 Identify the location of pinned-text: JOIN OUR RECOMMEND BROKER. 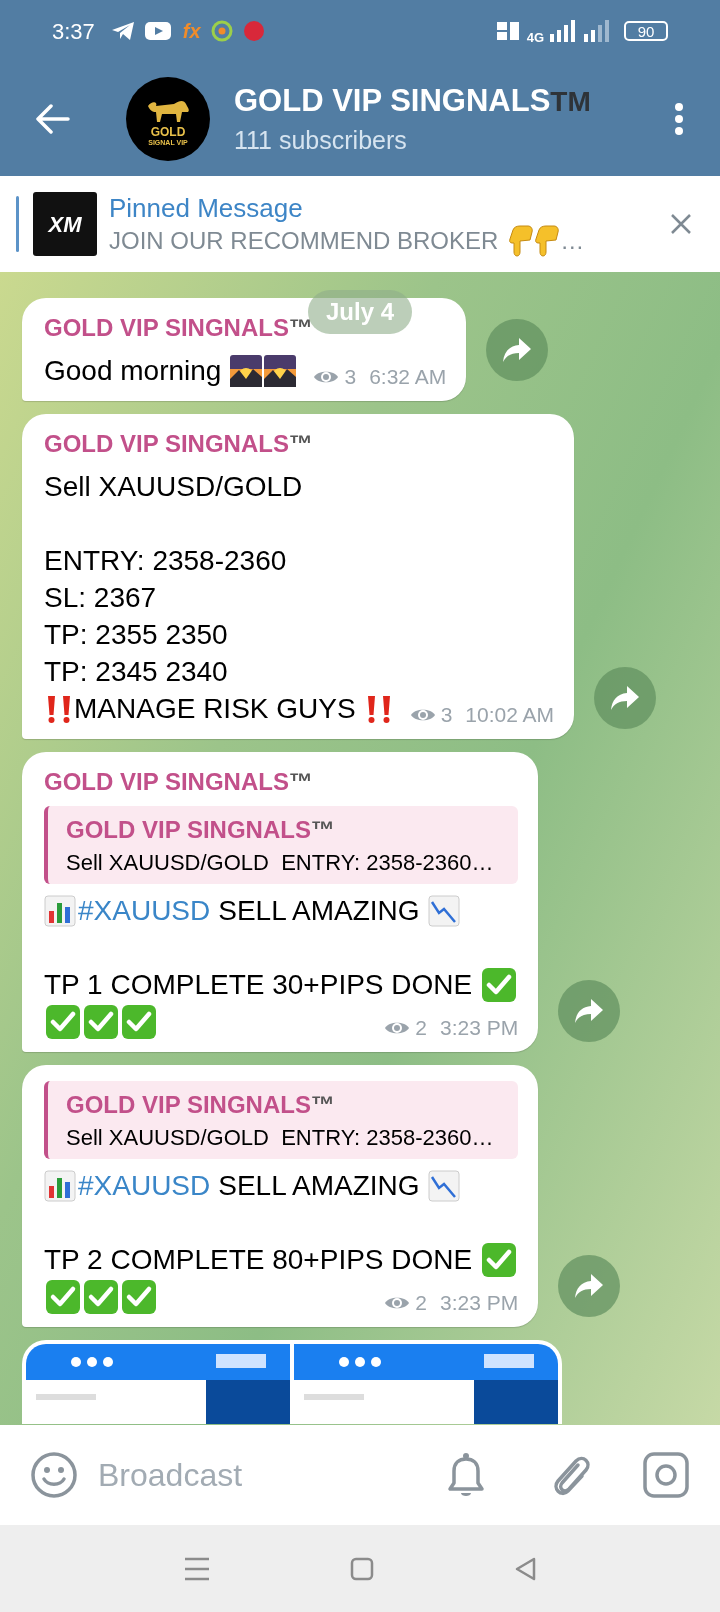
(304, 241).